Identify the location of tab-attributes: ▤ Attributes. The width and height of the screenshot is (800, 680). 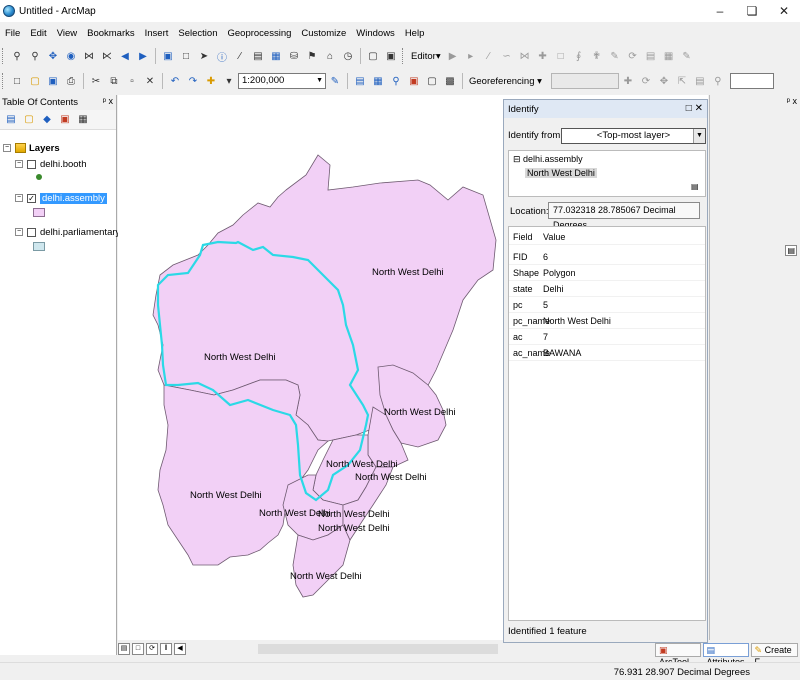
(725, 654).